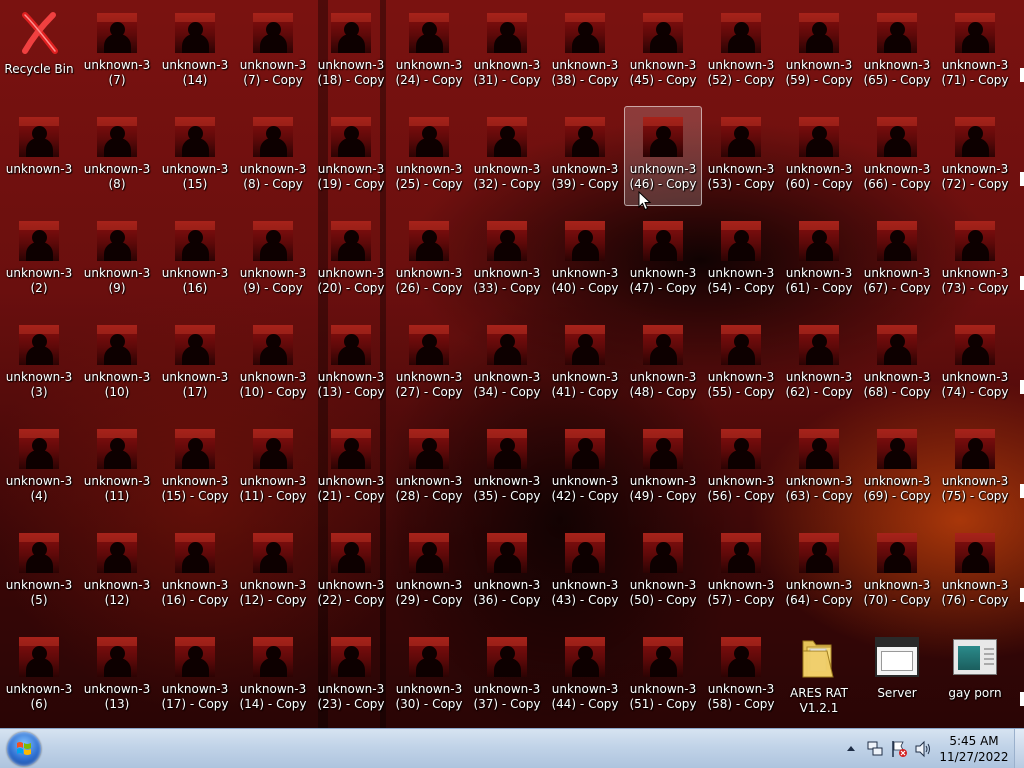 Image resolution: width=1024 pixels, height=768 pixels. Describe the element at coordinates (195, 52) in the screenshot. I see `desktop-icon-image: unknown-3 (14)` at that location.